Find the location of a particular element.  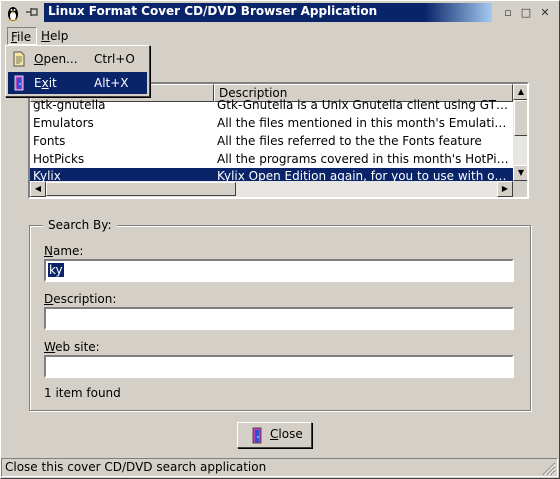

exit-key: x is located at coordinates (45, 83).